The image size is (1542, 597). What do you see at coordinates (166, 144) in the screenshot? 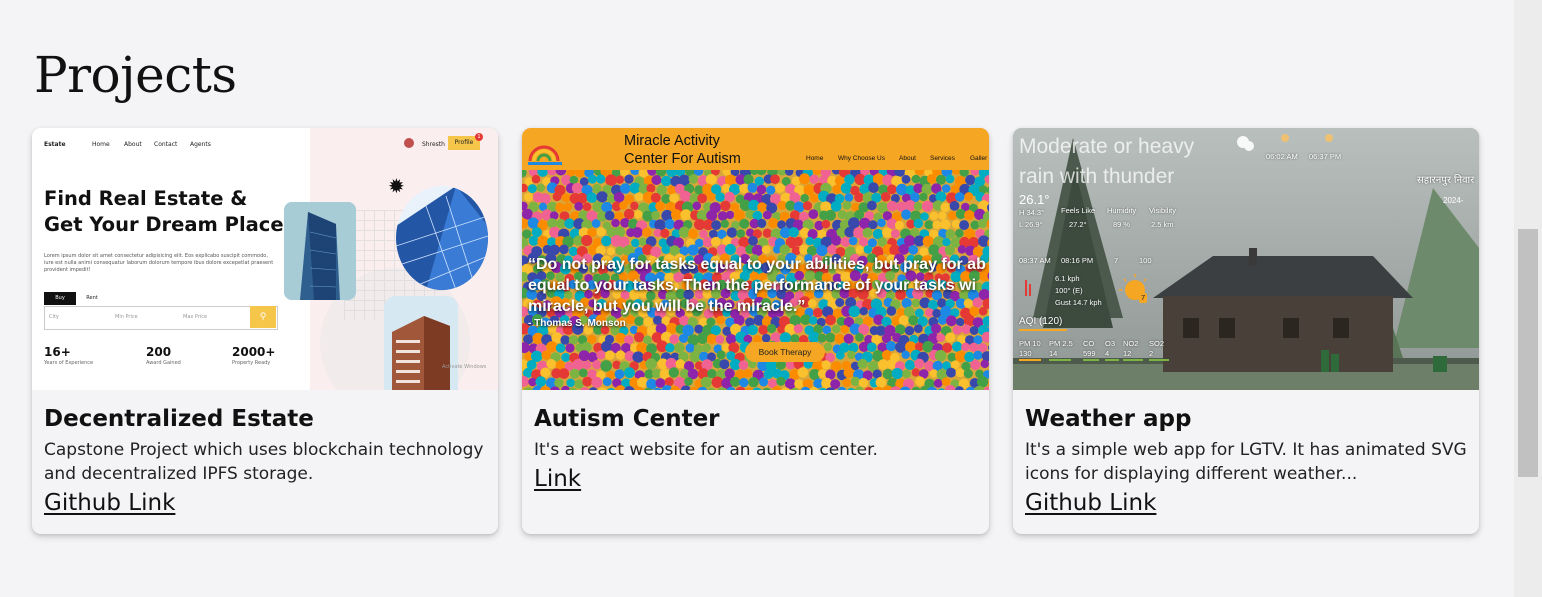
I see `nav-contact: Contact` at bounding box center [166, 144].